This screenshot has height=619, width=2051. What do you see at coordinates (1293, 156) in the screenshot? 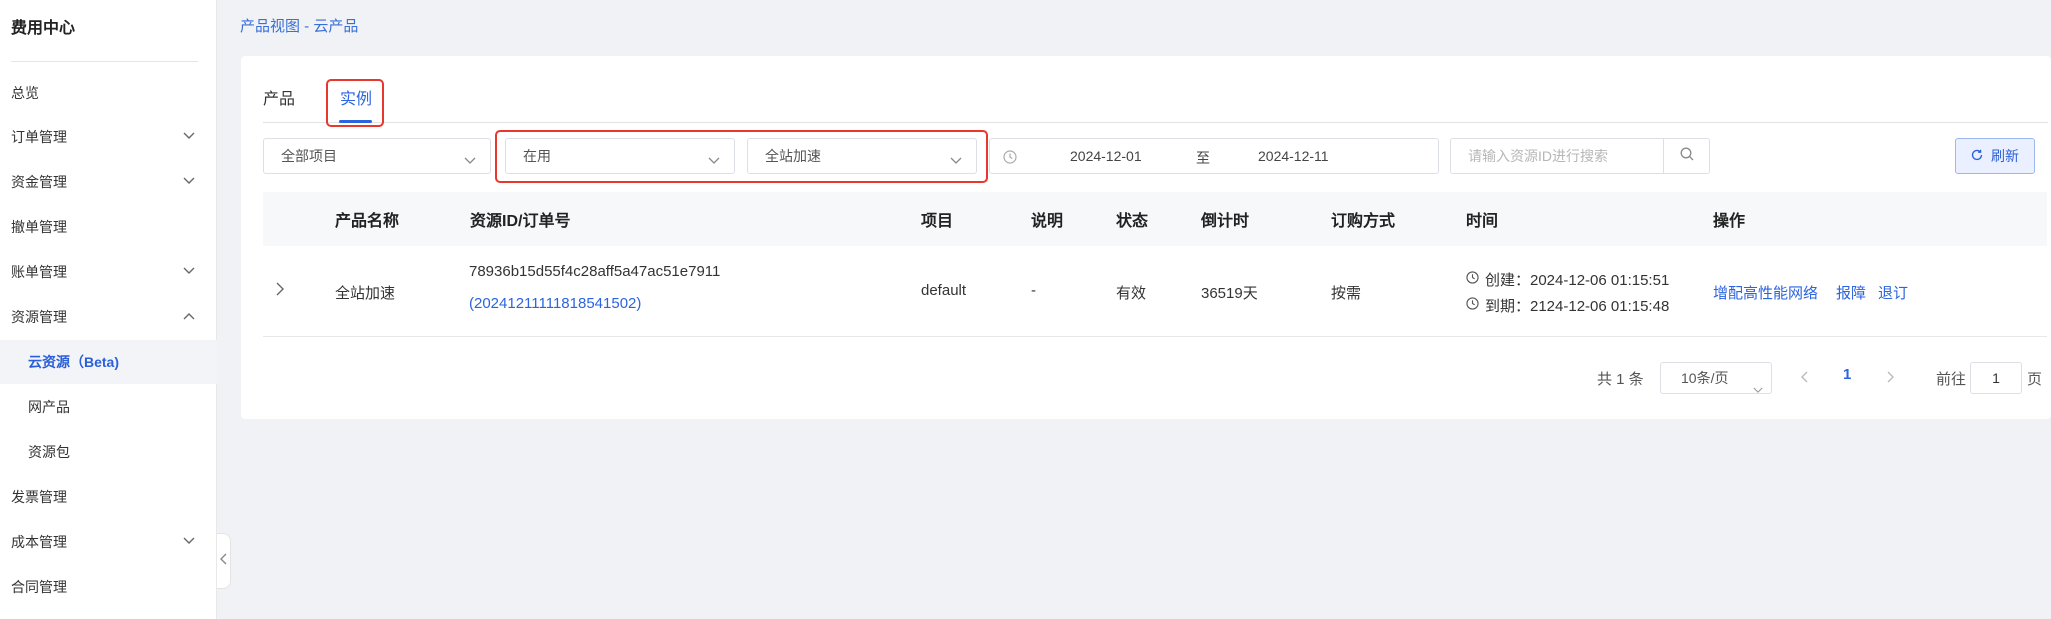
I see `date-end: 2024-12-11` at bounding box center [1293, 156].